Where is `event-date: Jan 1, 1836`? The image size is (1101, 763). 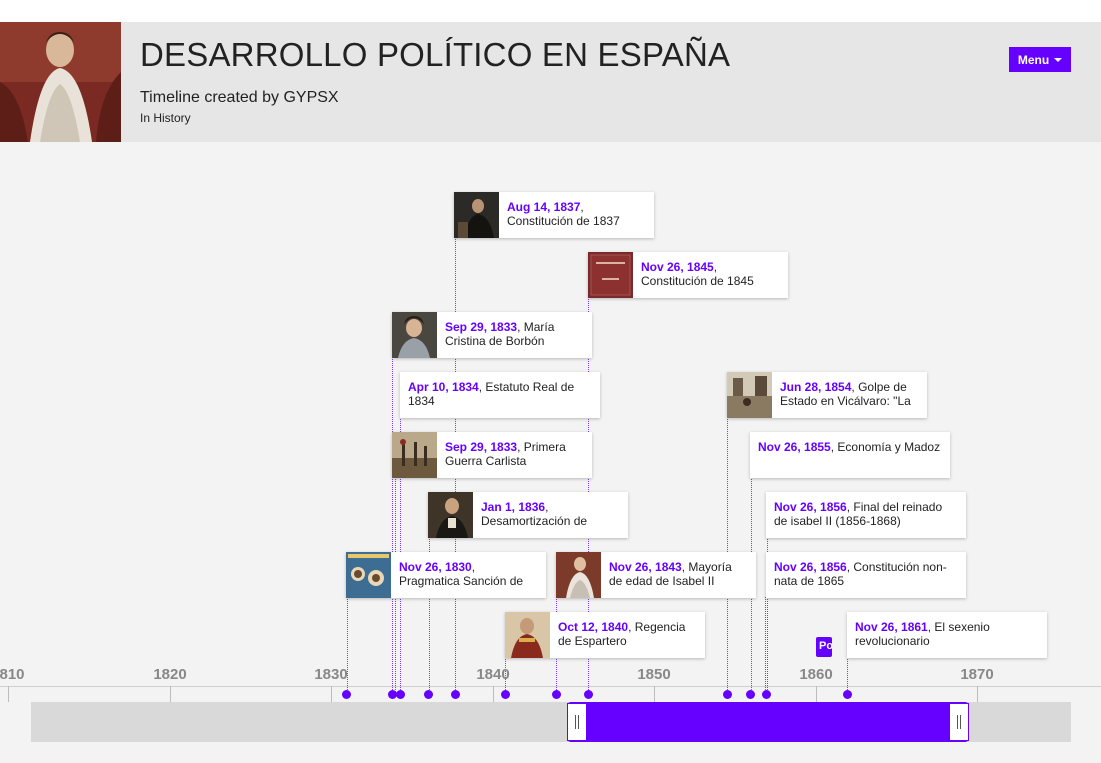
event-date: Jan 1, 1836 is located at coordinates (513, 507).